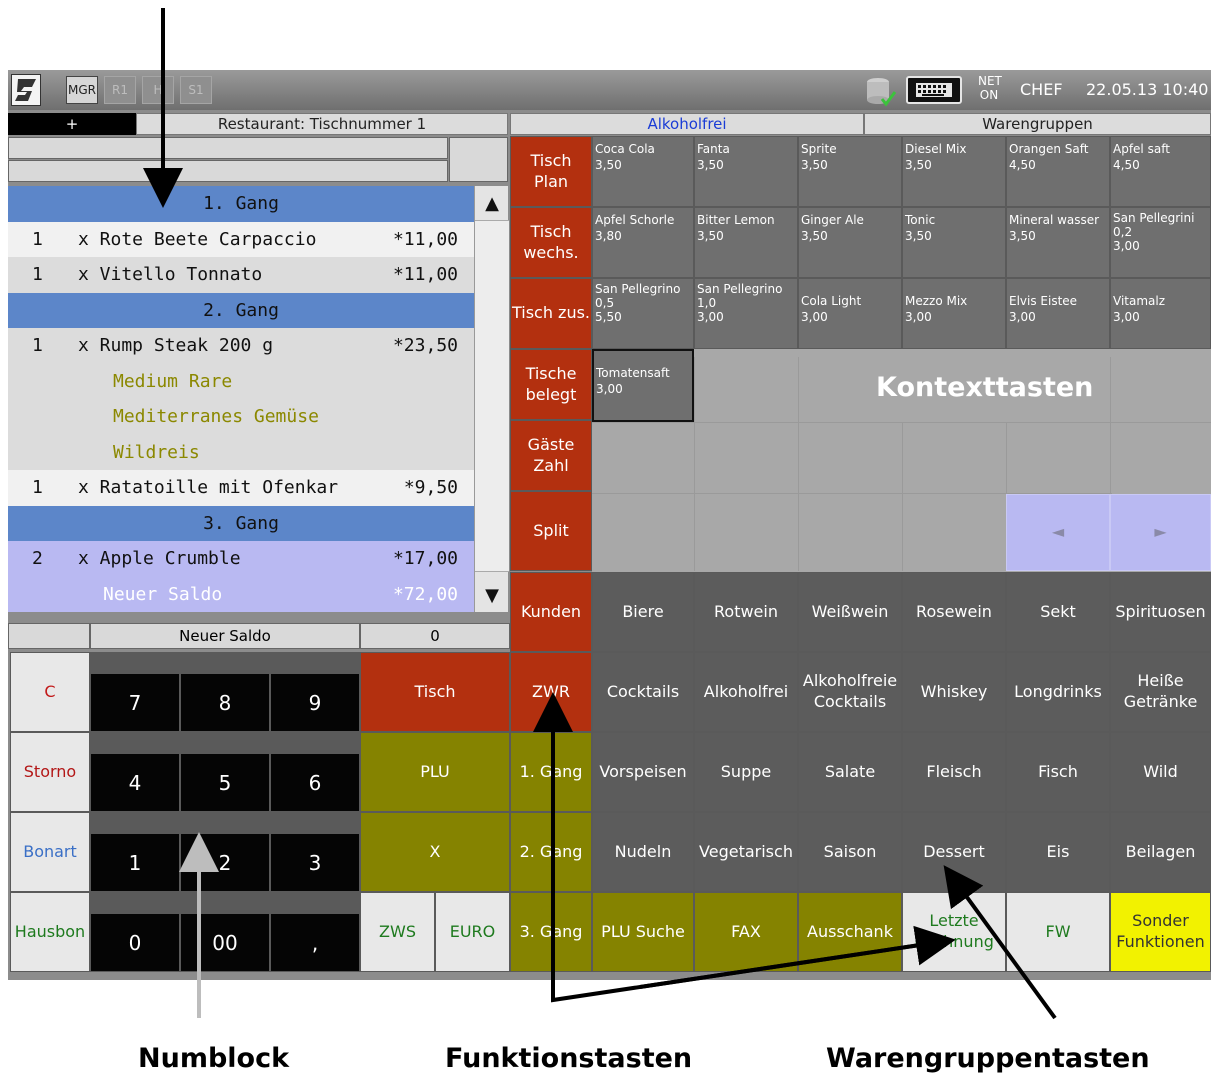 This screenshot has width=1211, height=1075. Describe the element at coordinates (1000, 942) in the screenshot. I see `warengruppen-arrow` at that location.